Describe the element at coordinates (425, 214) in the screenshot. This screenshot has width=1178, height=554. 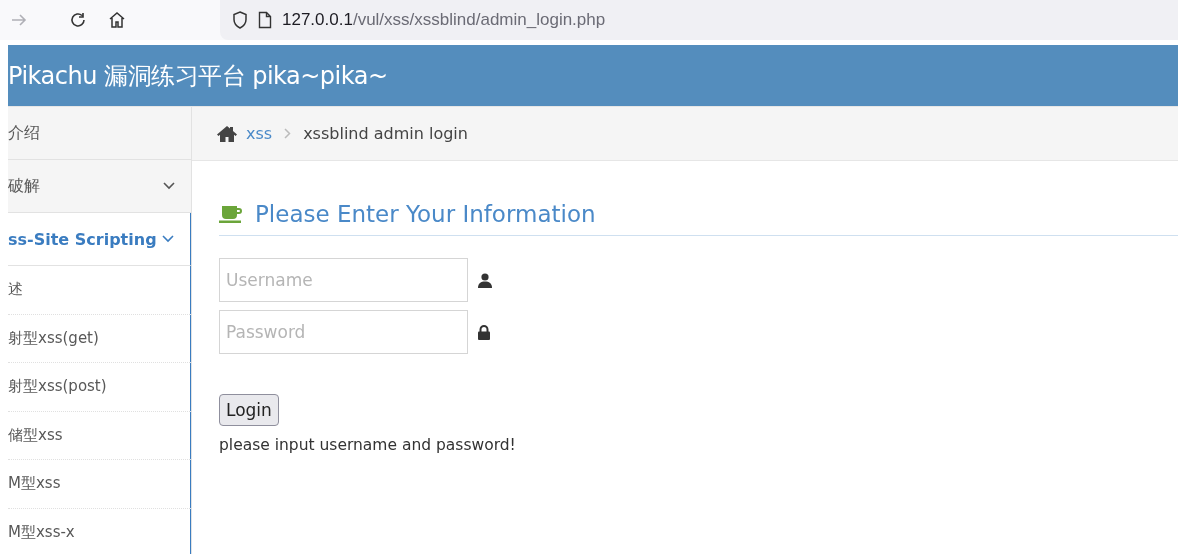
I see `form-heading: Please Enter Your Information` at that location.